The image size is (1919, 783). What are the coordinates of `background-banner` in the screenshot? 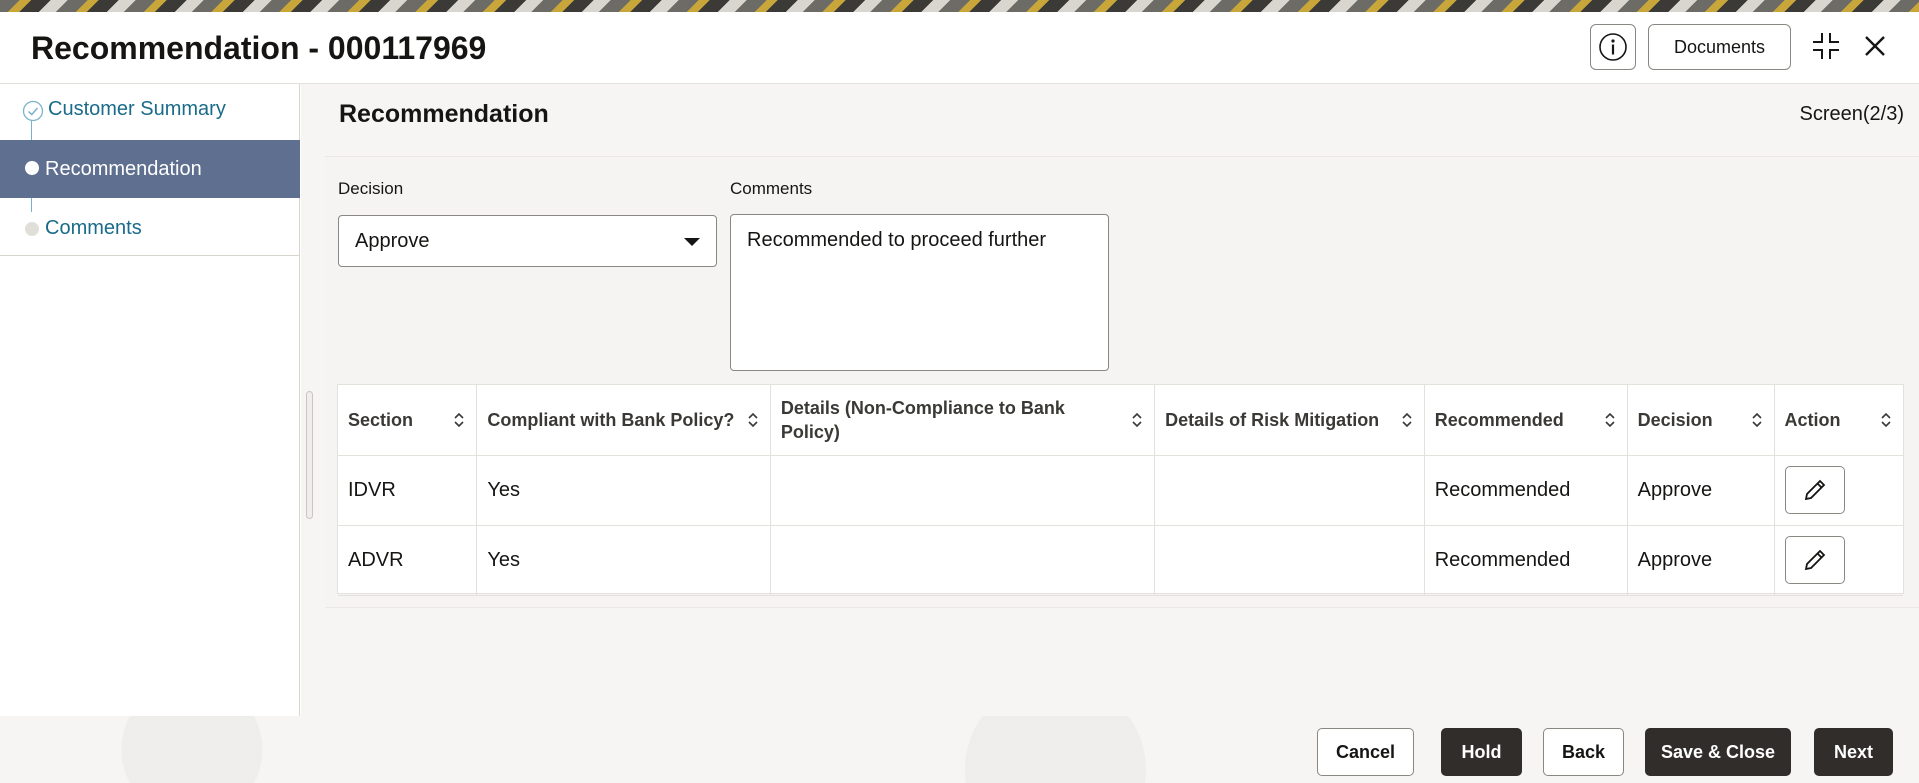 It's located at (959, 6).